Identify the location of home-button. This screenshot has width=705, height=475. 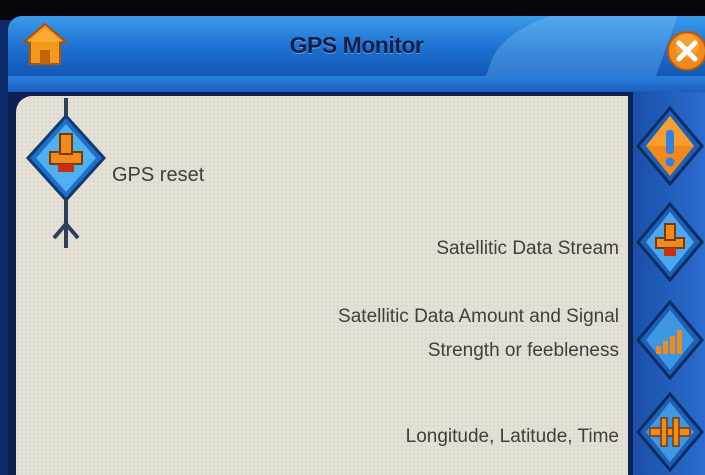
(45, 44).